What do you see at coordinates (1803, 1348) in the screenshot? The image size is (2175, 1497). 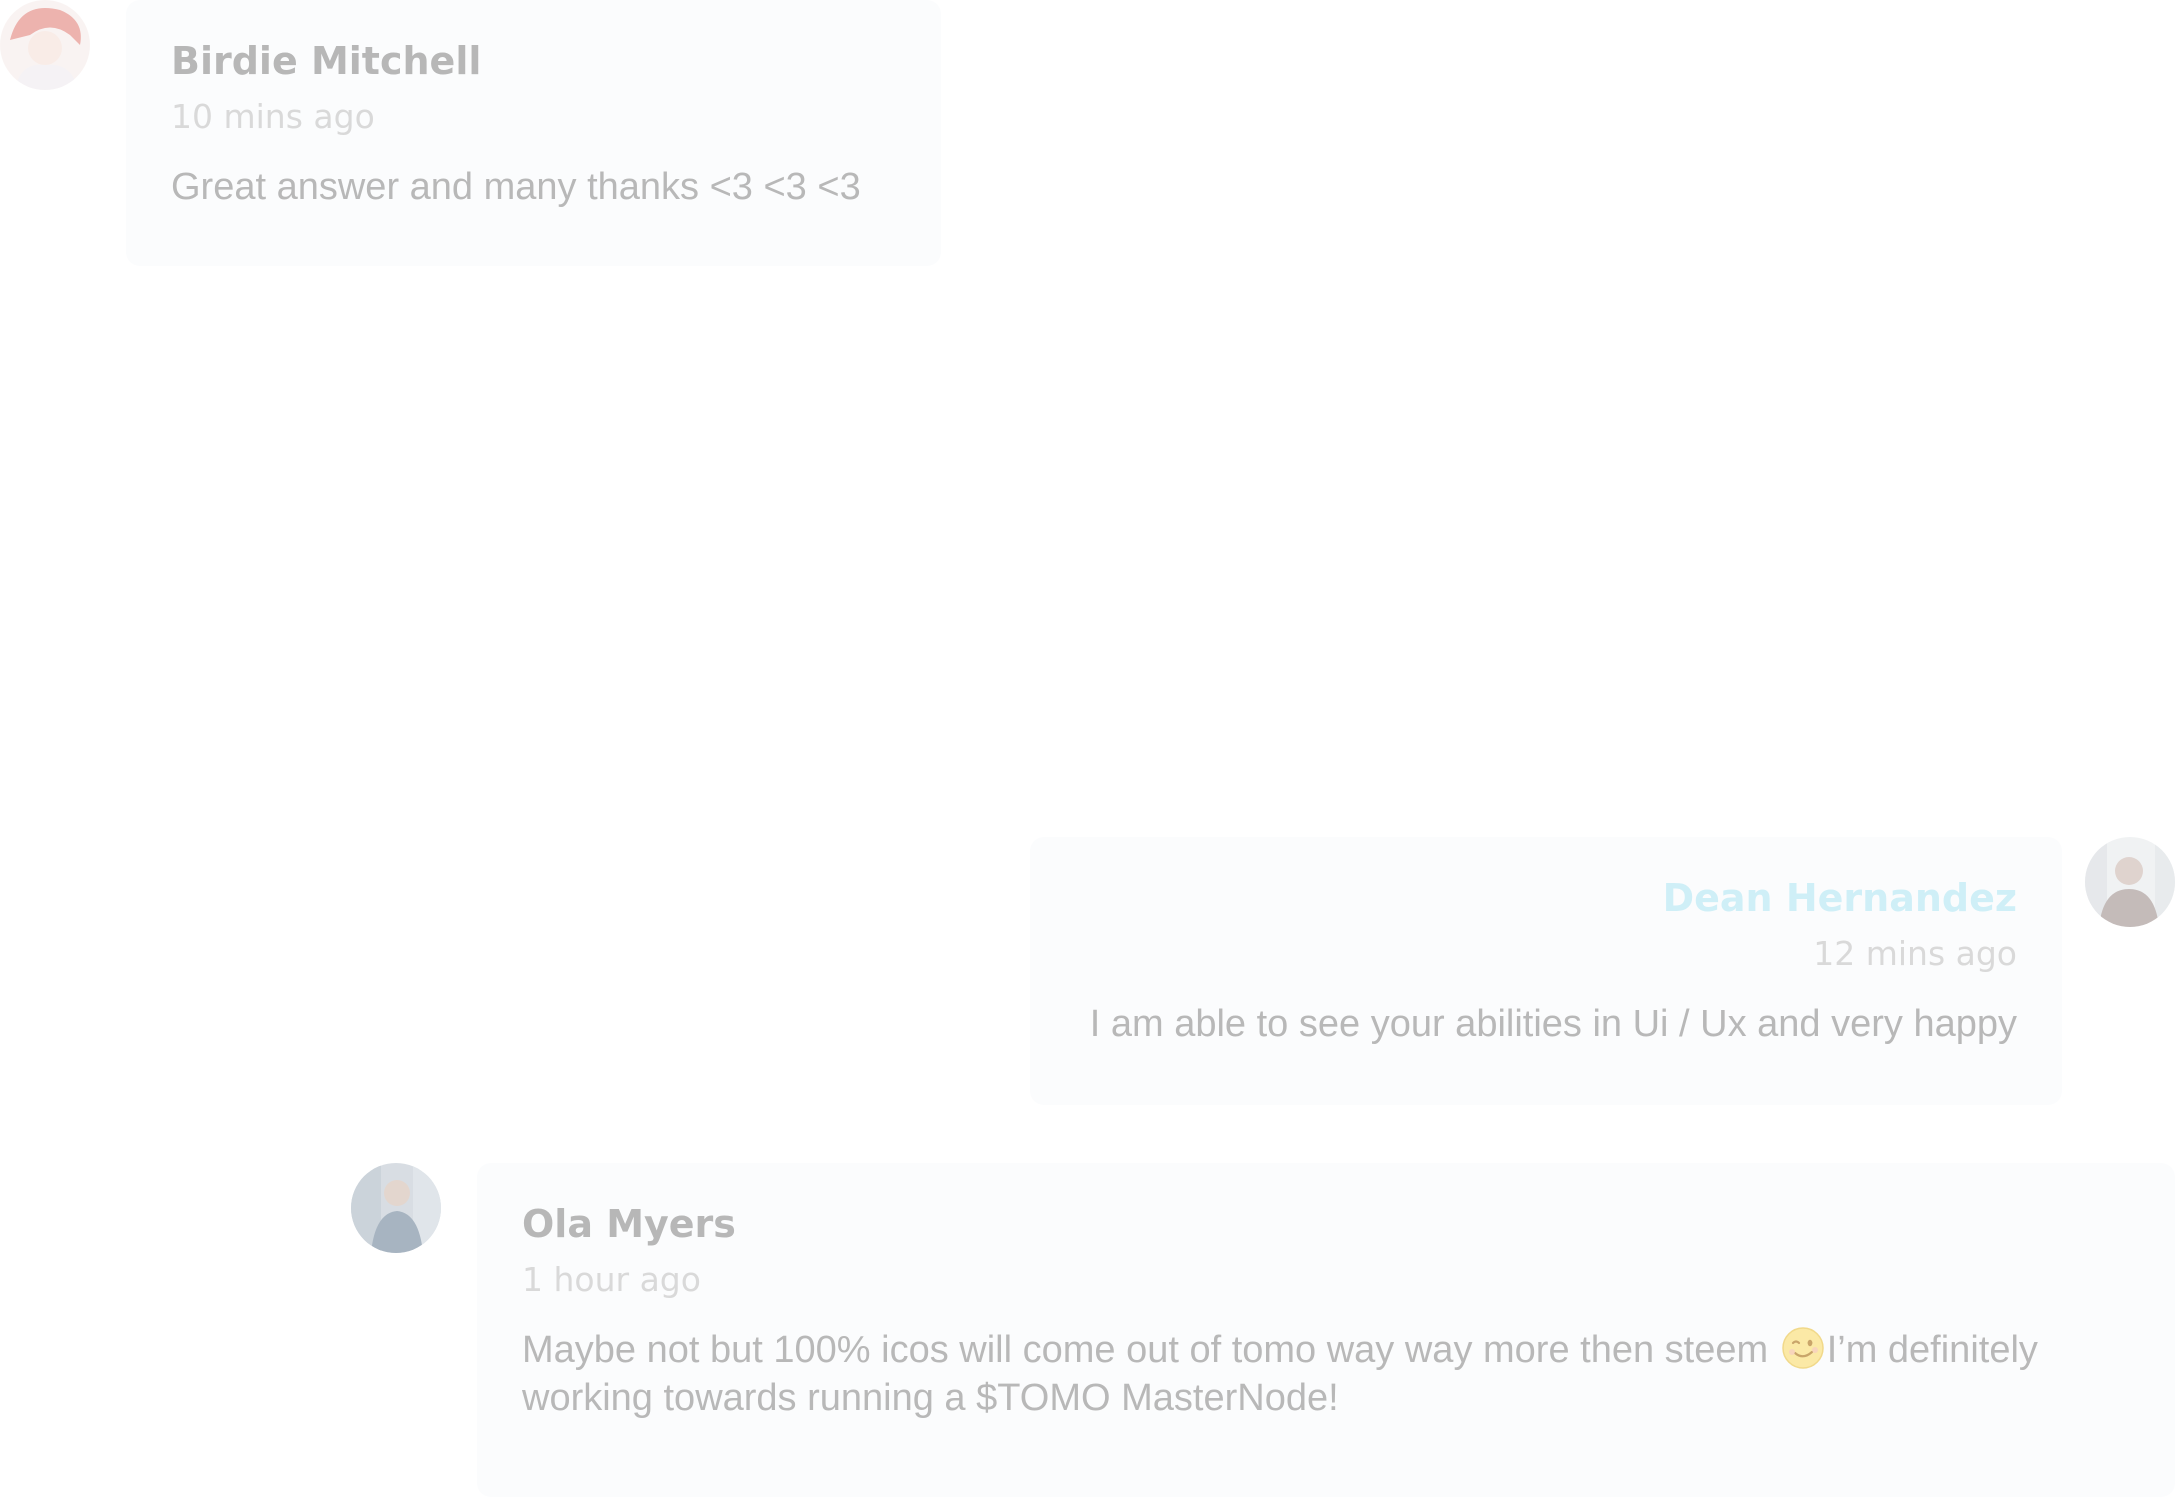 I see `winking-face-icon` at bounding box center [1803, 1348].